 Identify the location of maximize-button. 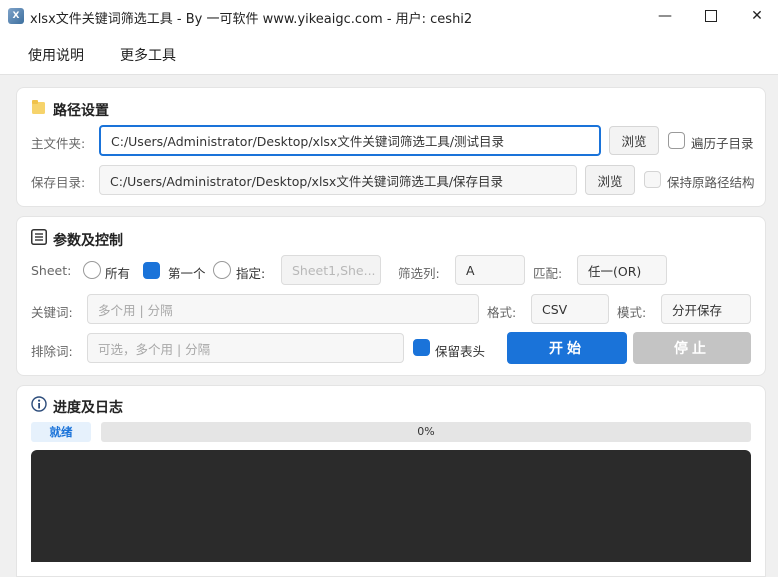
(711, 16).